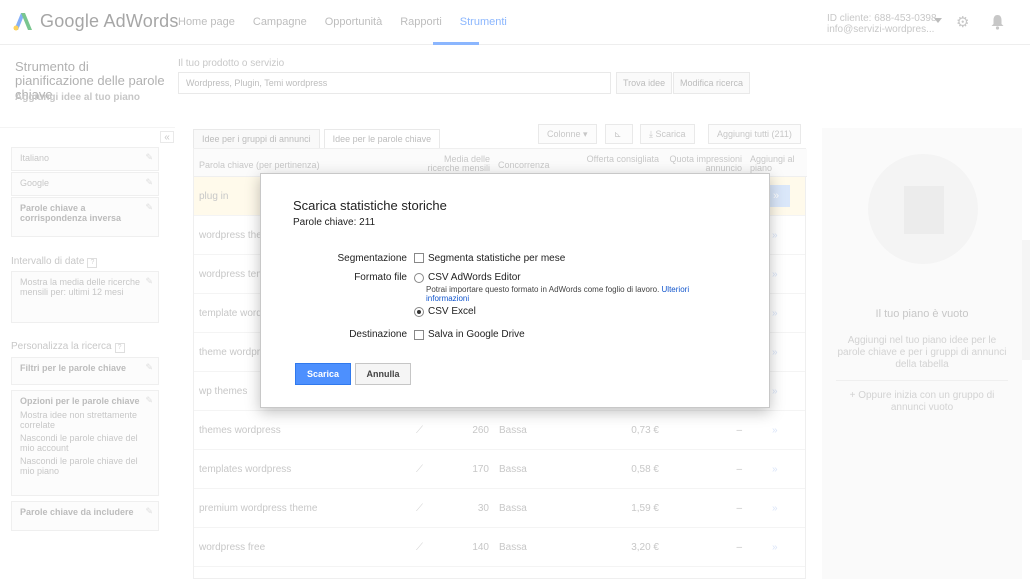 This screenshot has width=1030, height=579. What do you see at coordinates (419, 335) in the screenshot?
I see `google-drive-checkbox` at bounding box center [419, 335].